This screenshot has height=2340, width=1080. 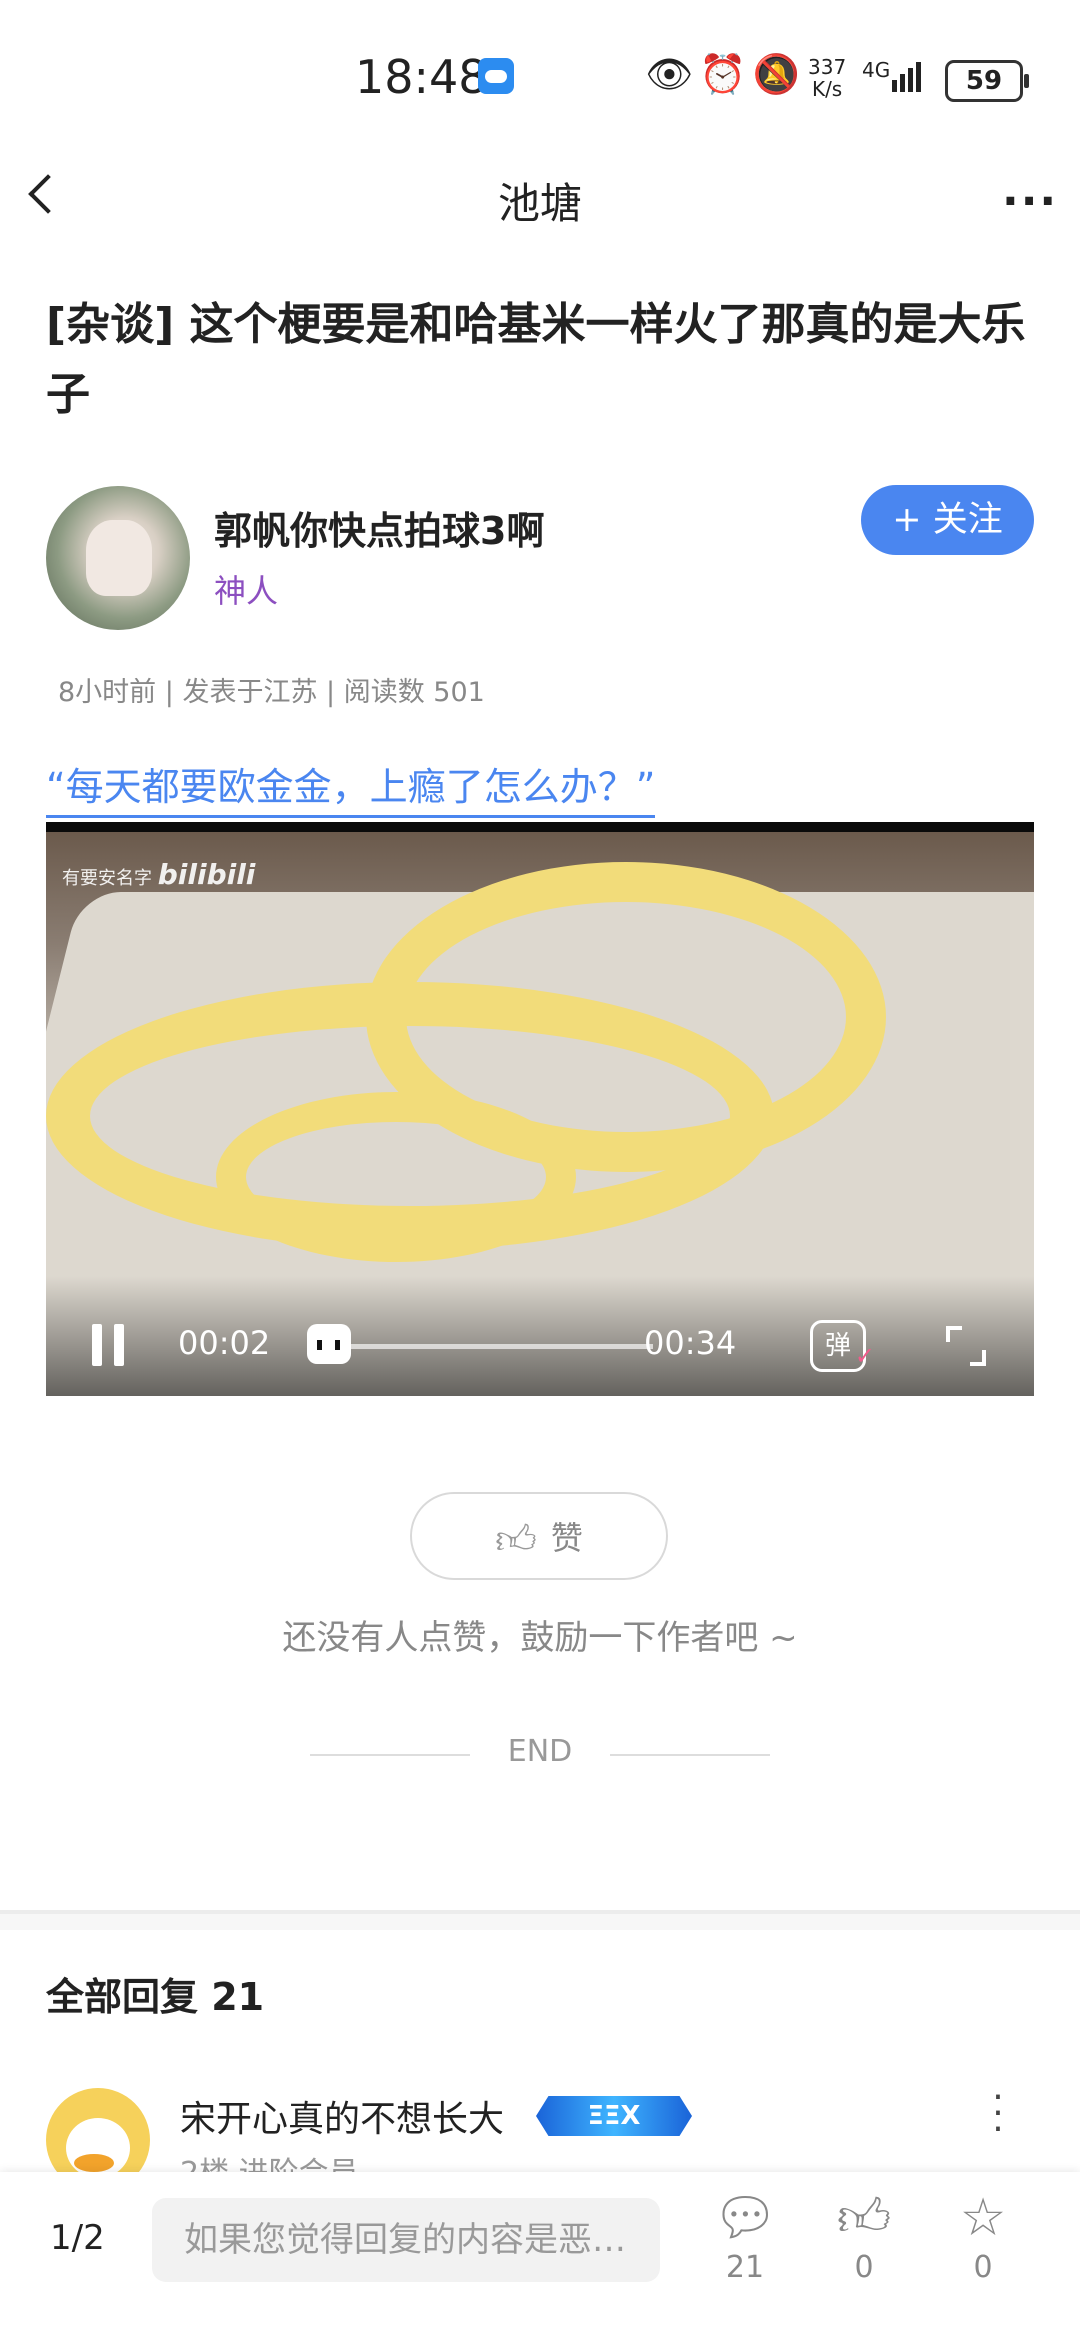 What do you see at coordinates (480, 1346) in the screenshot?
I see `progress-track` at bounding box center [480, 1346].